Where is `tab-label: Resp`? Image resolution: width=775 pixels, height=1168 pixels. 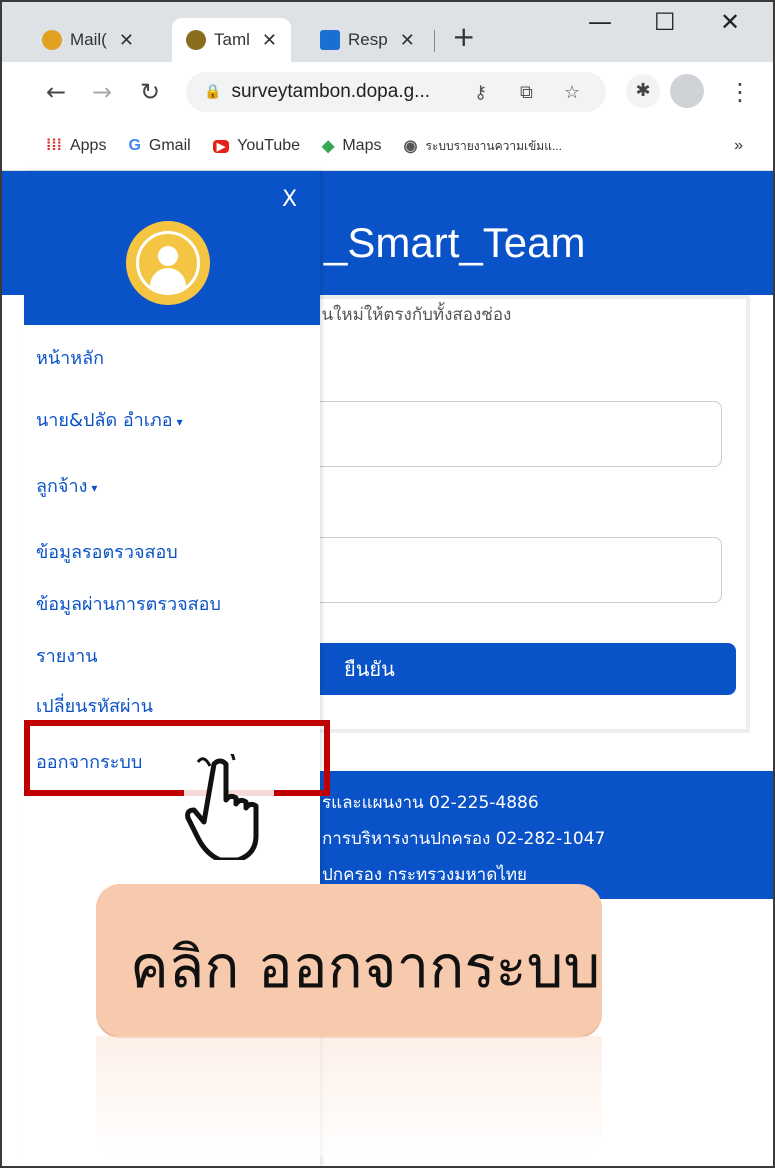 tab-label: Resp is located at coordinates (368, 39).